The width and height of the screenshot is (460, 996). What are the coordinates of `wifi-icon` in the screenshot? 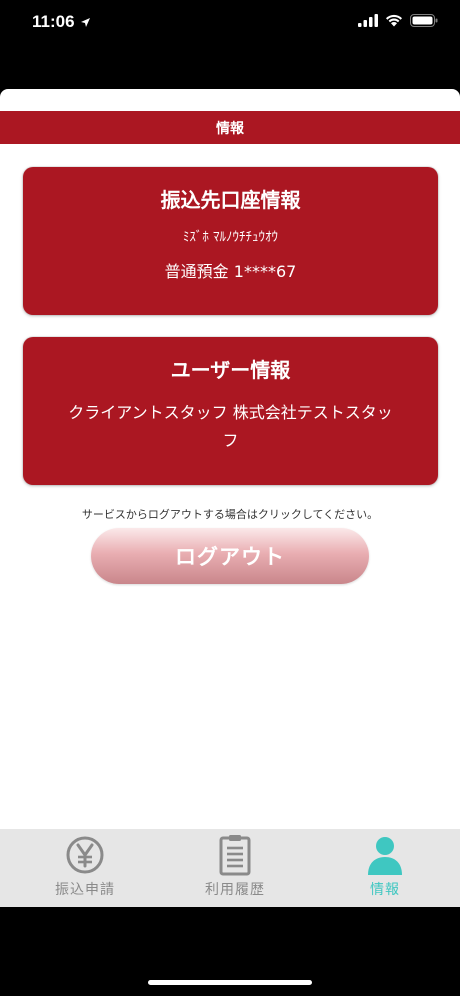 It's located at (394, 20).